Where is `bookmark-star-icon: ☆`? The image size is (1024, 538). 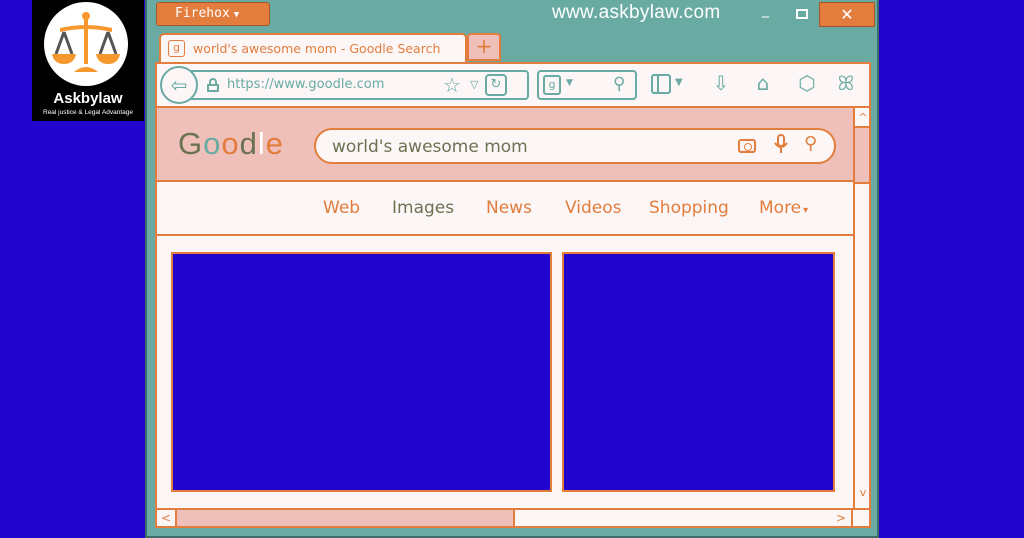
bookmark-star-icon: ☆ is located at coordinates (452, 85).